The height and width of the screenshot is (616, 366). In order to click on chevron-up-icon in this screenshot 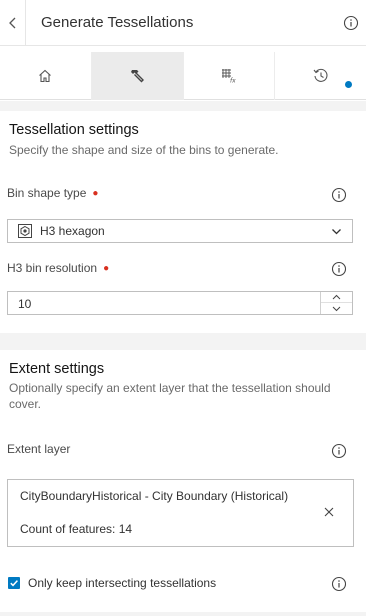, I will do `click(336, 297)`.